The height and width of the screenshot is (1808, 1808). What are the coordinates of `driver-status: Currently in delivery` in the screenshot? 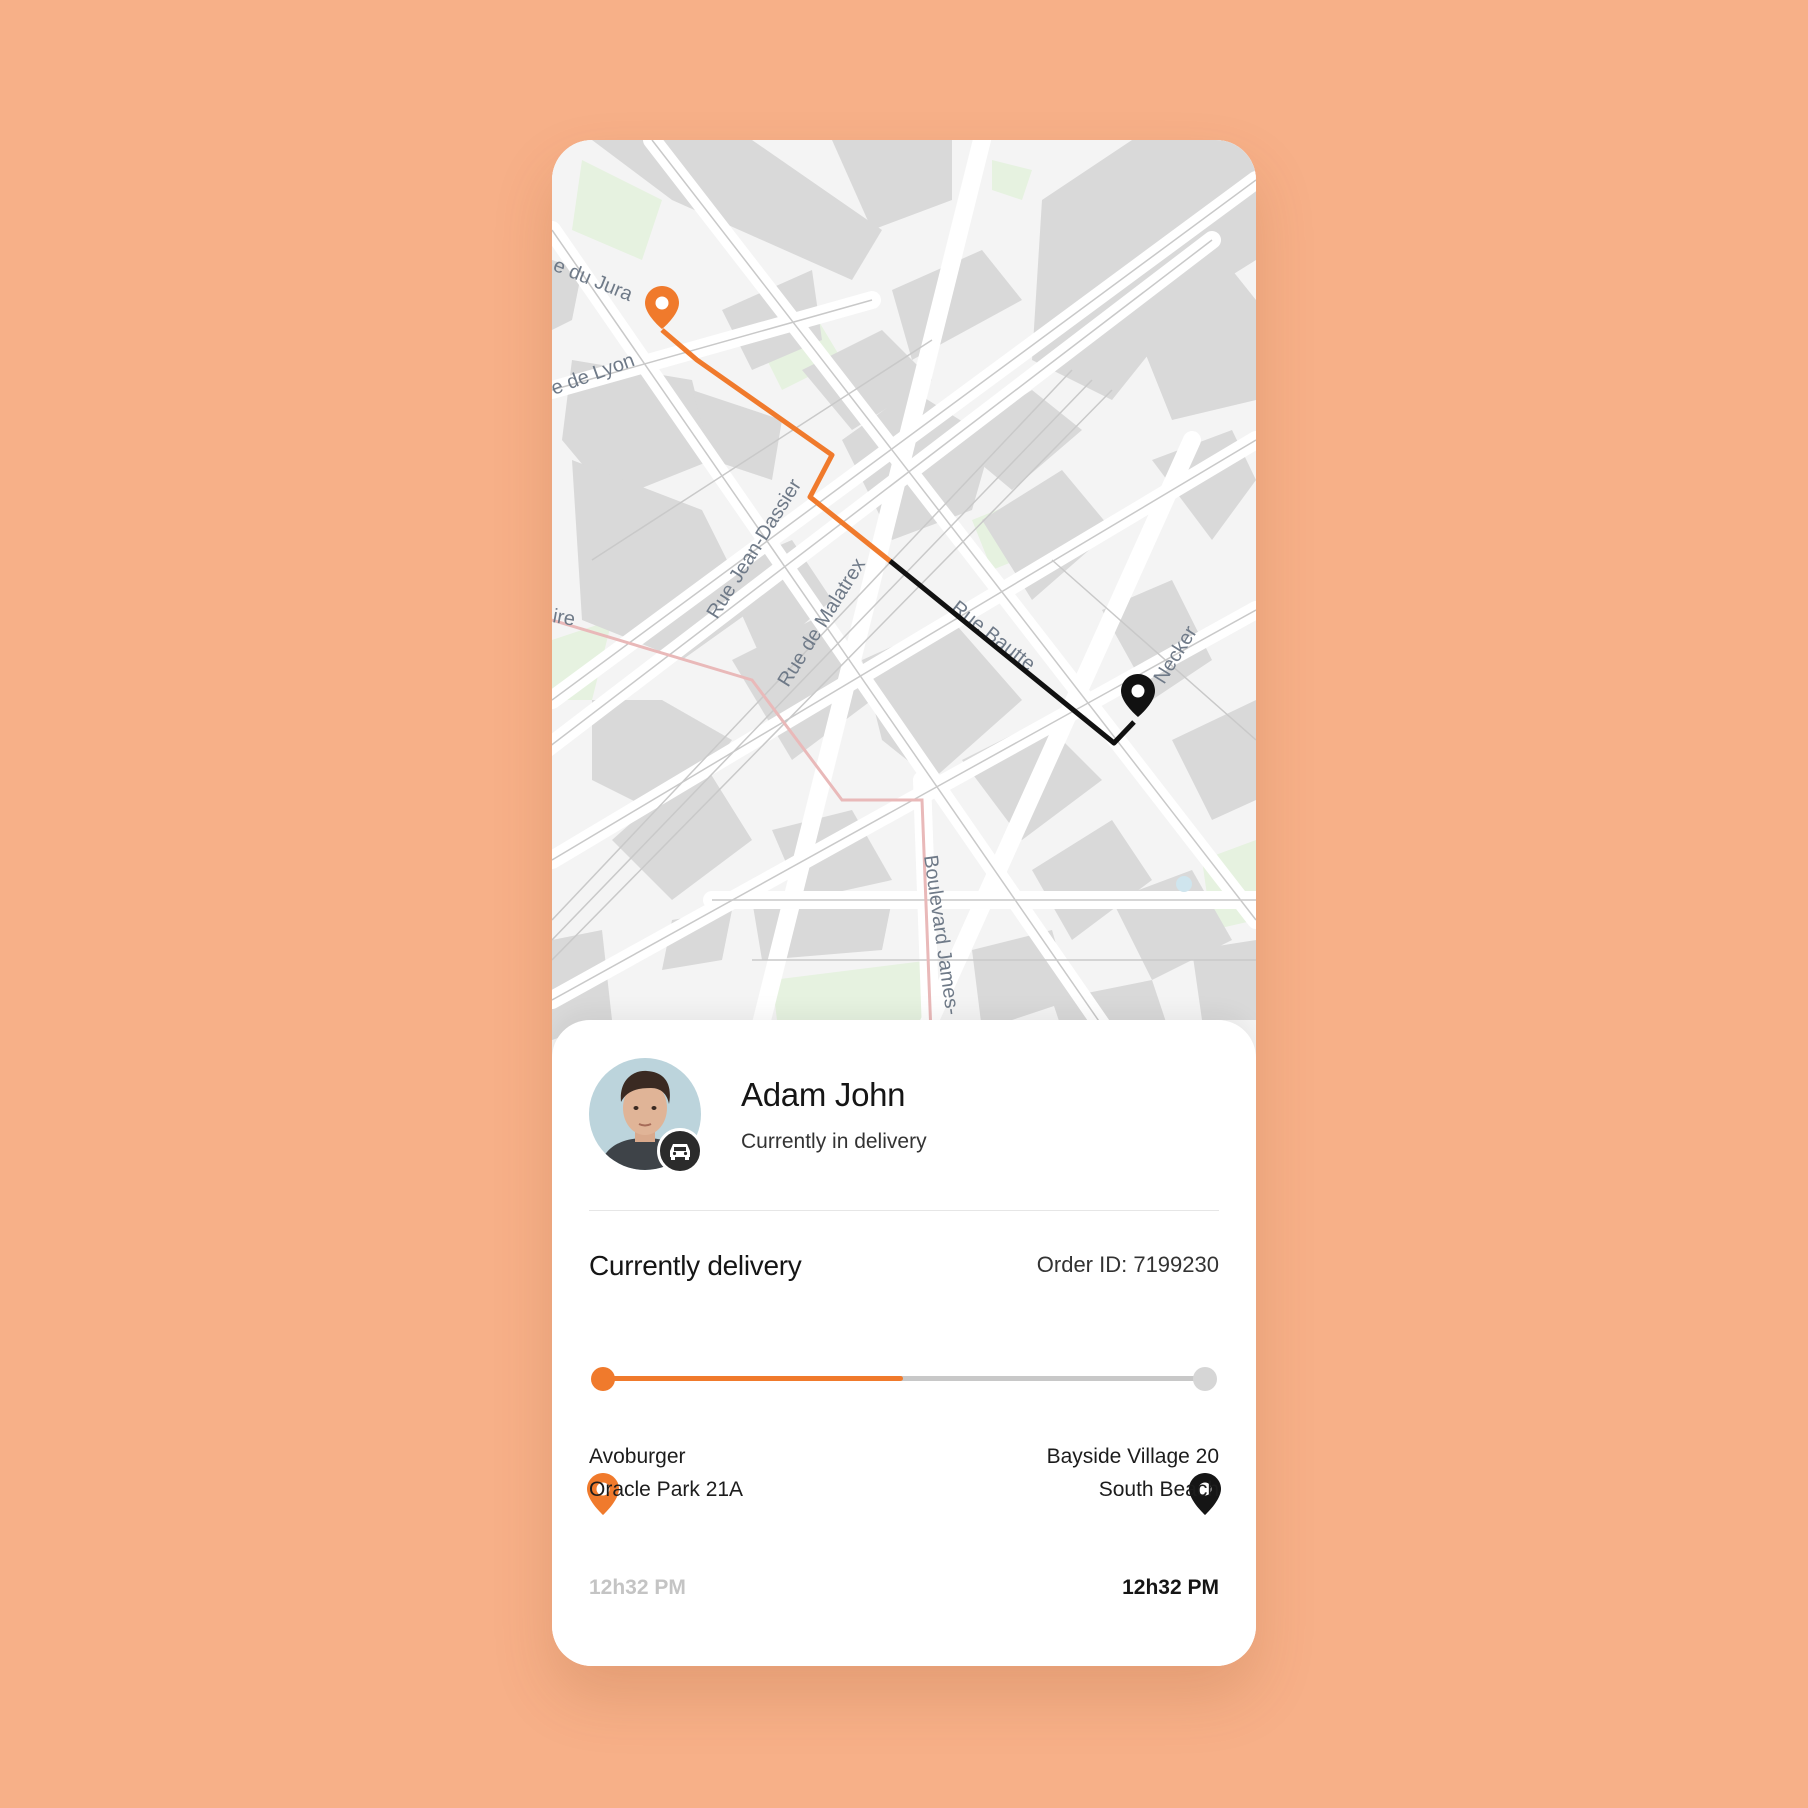 It's located at (834, 1141).